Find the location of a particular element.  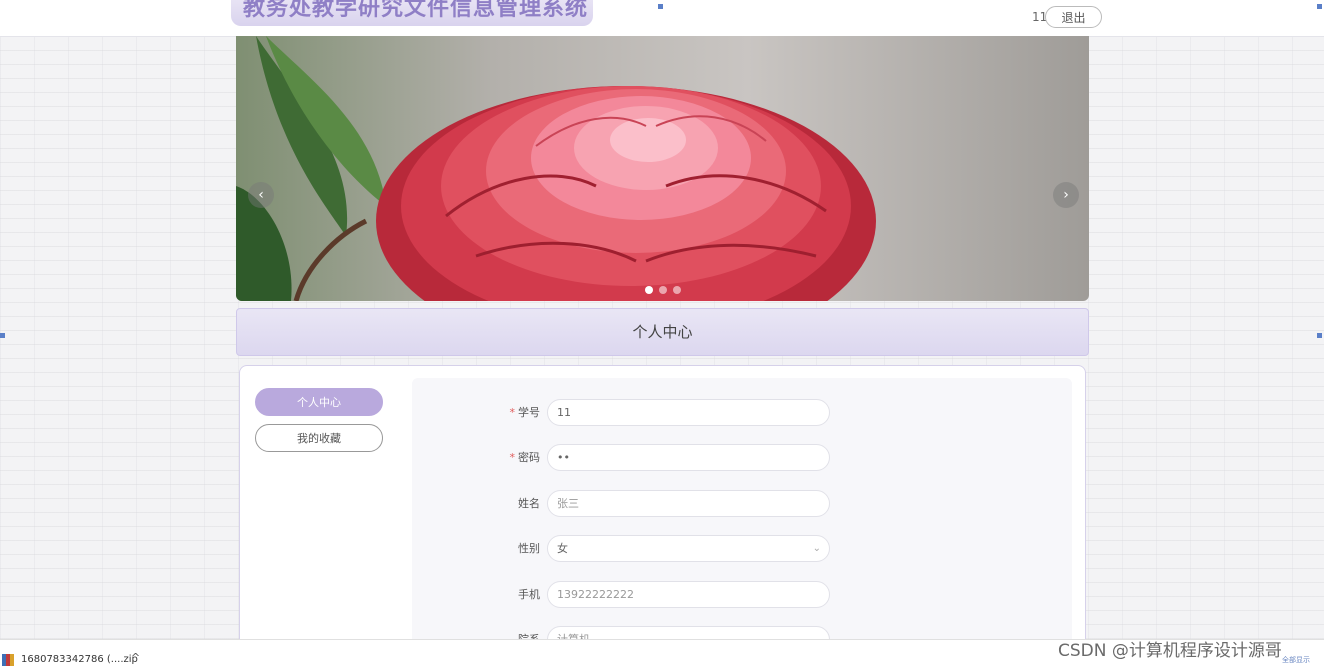

name-input: 张三 is located at coordinates (688, 503).